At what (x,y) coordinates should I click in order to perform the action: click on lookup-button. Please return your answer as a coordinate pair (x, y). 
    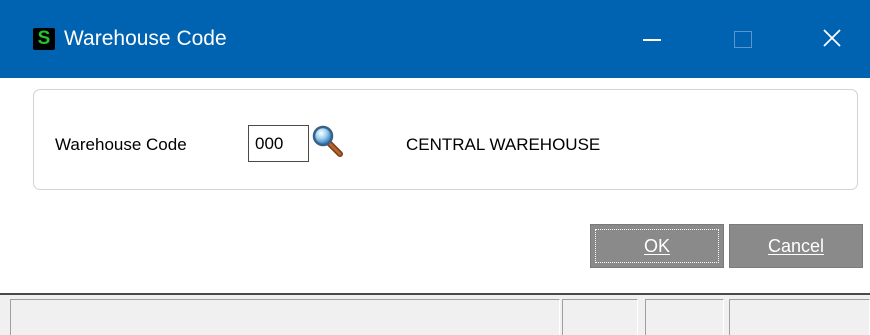
    Looking at the image, I should click on (328, 141).